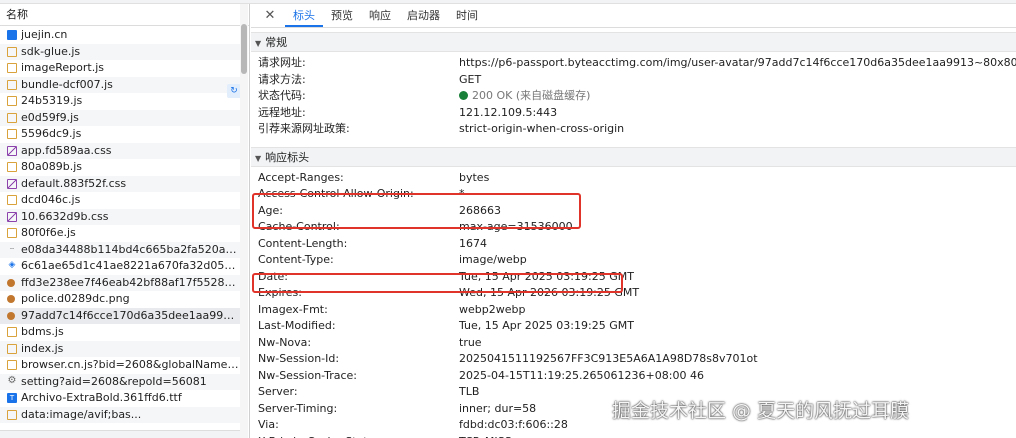  I want to click on detail-tabs: ✕ 标头 预览 响应 启动器 时间, so click(633, 16).